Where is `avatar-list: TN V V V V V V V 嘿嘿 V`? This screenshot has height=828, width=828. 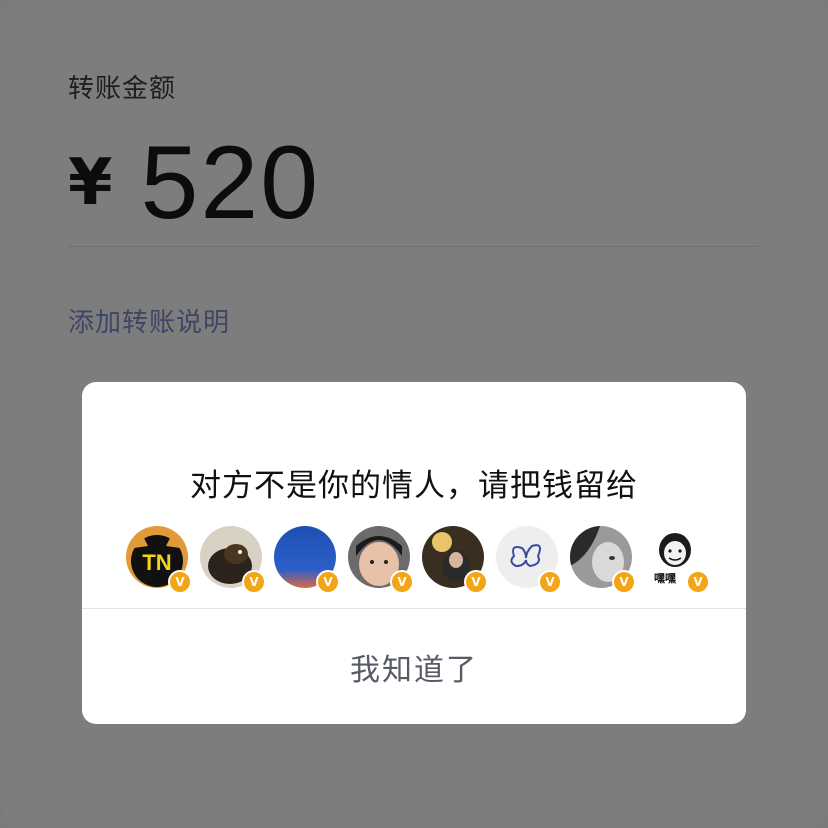 avatar-list: TN V V V V V V V 嘿嘿 V is located at coordinates (418, 561).